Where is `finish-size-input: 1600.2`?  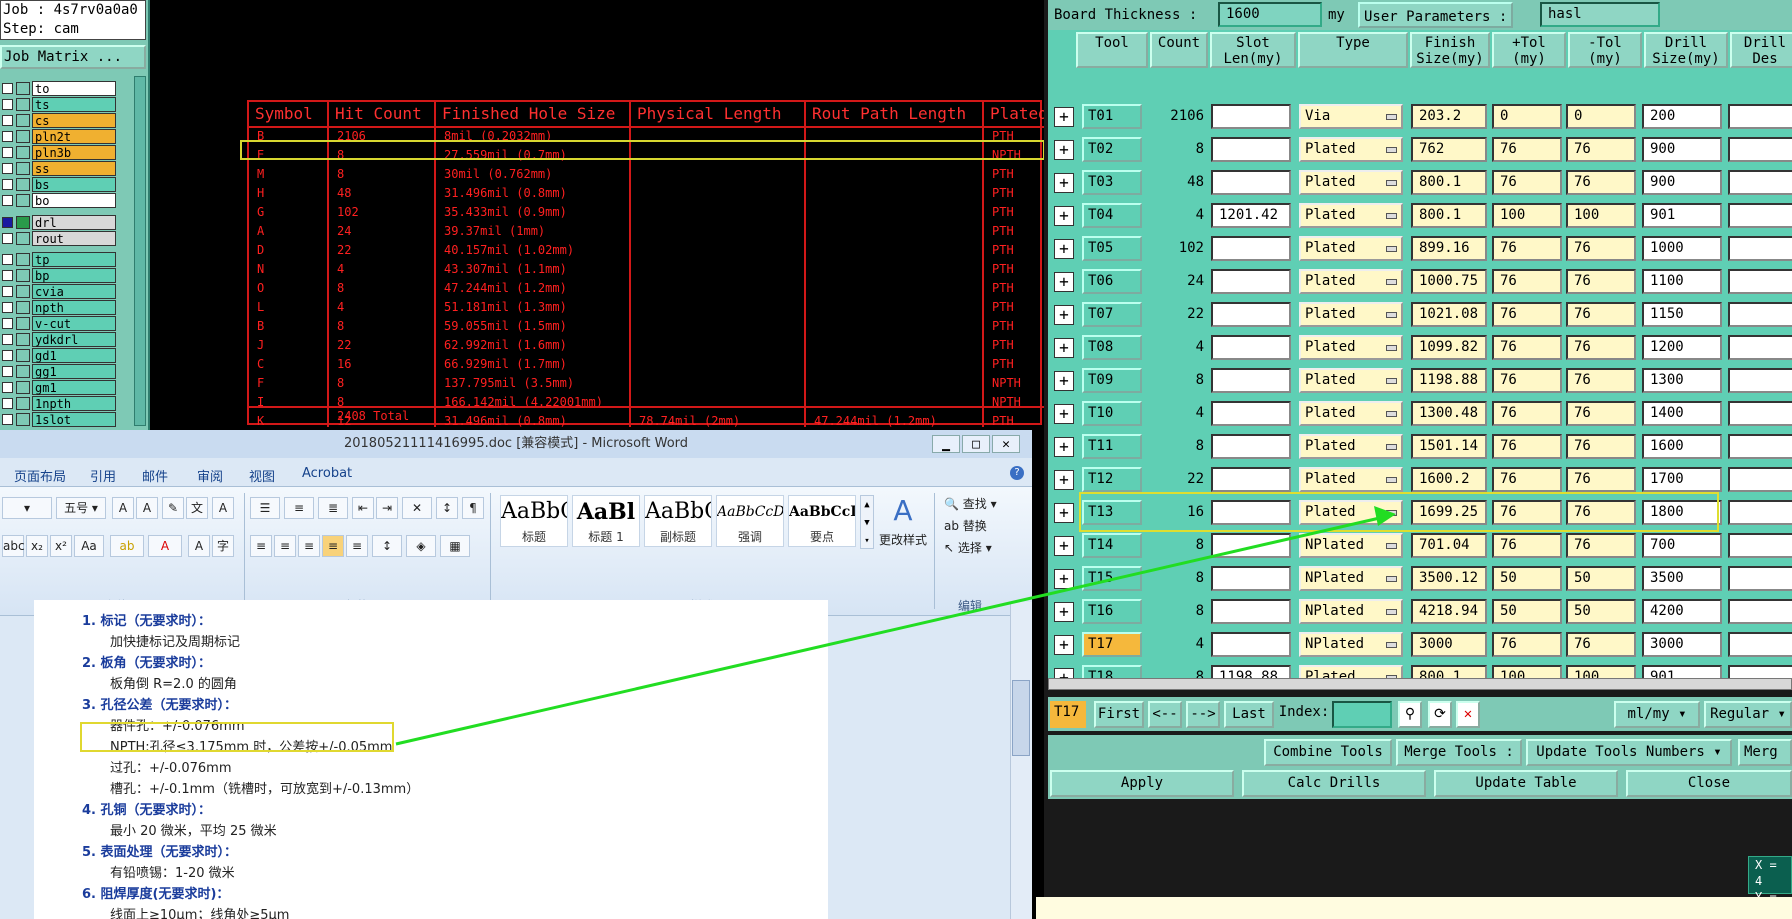
finish-size-input: 1600.2 is located at coordinates (1449, 479).